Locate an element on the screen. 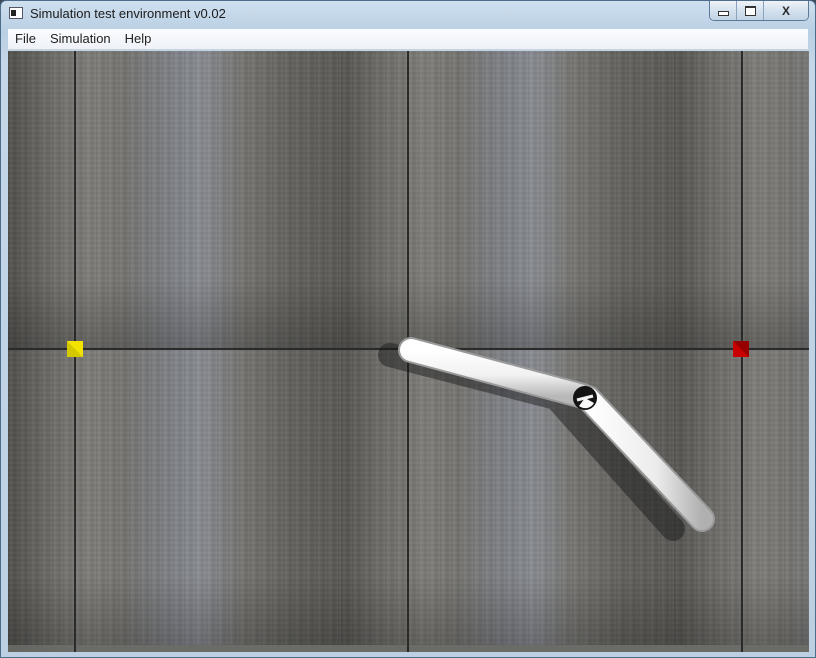  menu-simulation: Simulation is located at coordinates (80, 39).